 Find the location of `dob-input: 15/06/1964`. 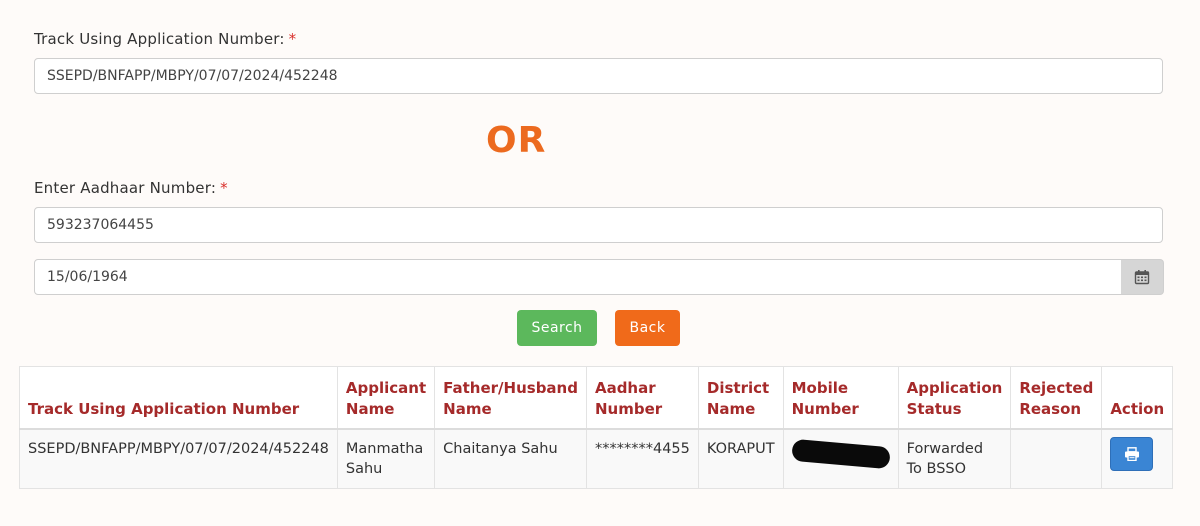

dob-input: 15/06/1964 is located at coordinates (578, 277).